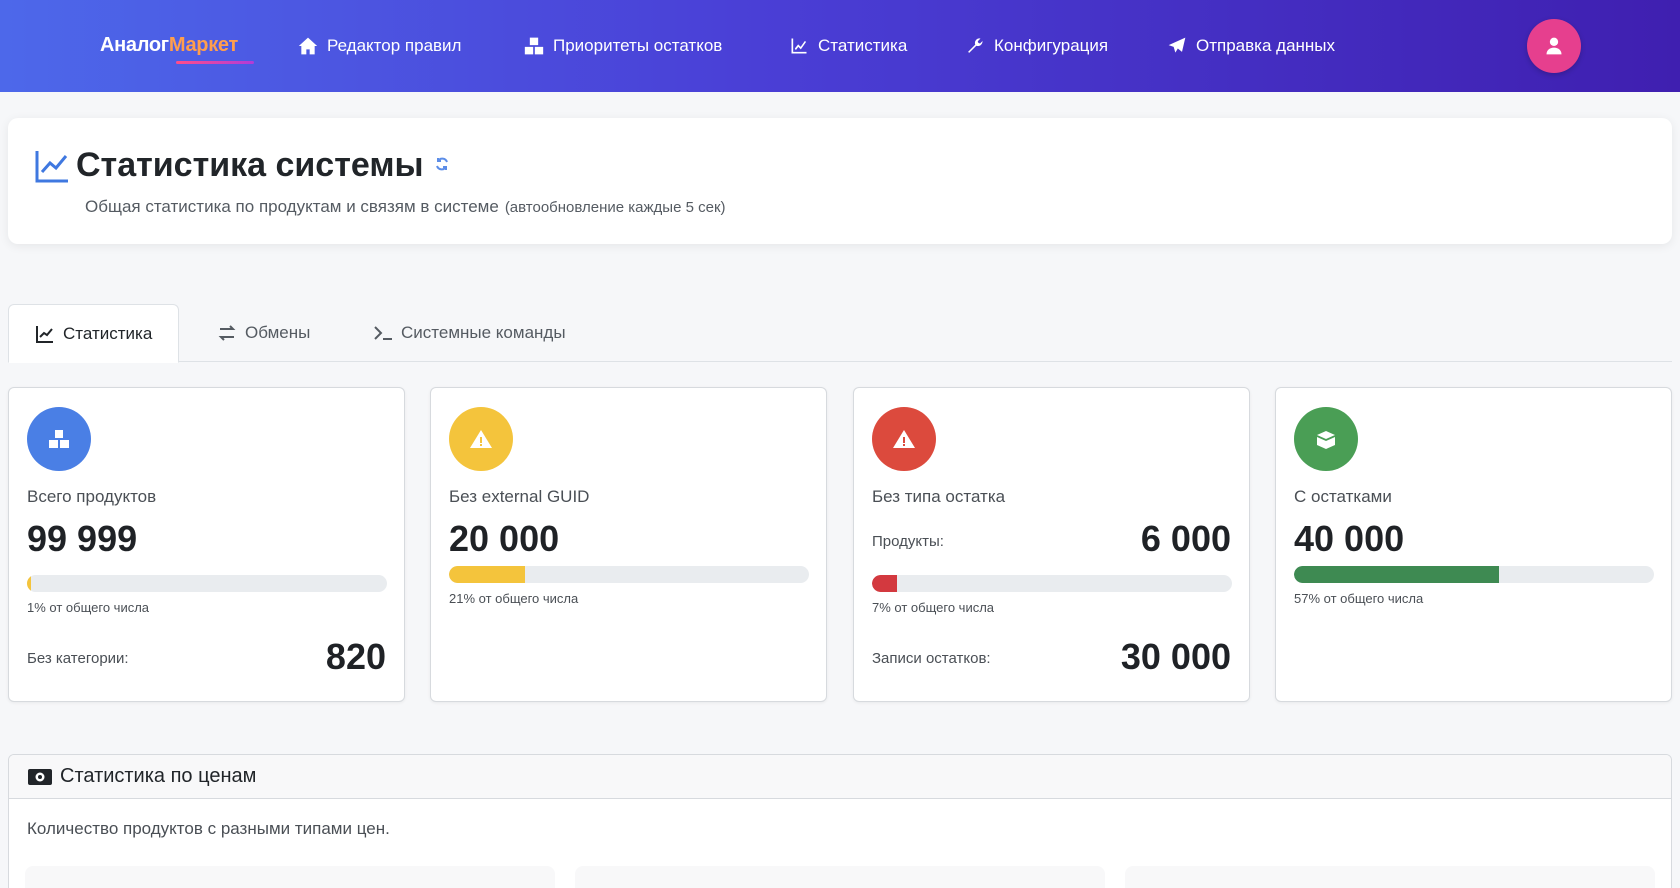 The height and width of the screenshot is (888, 1680). What do you see at coordinates (227, 333) in the screenshot?
I see `exchange-icon` at bounding box center [227, 333].